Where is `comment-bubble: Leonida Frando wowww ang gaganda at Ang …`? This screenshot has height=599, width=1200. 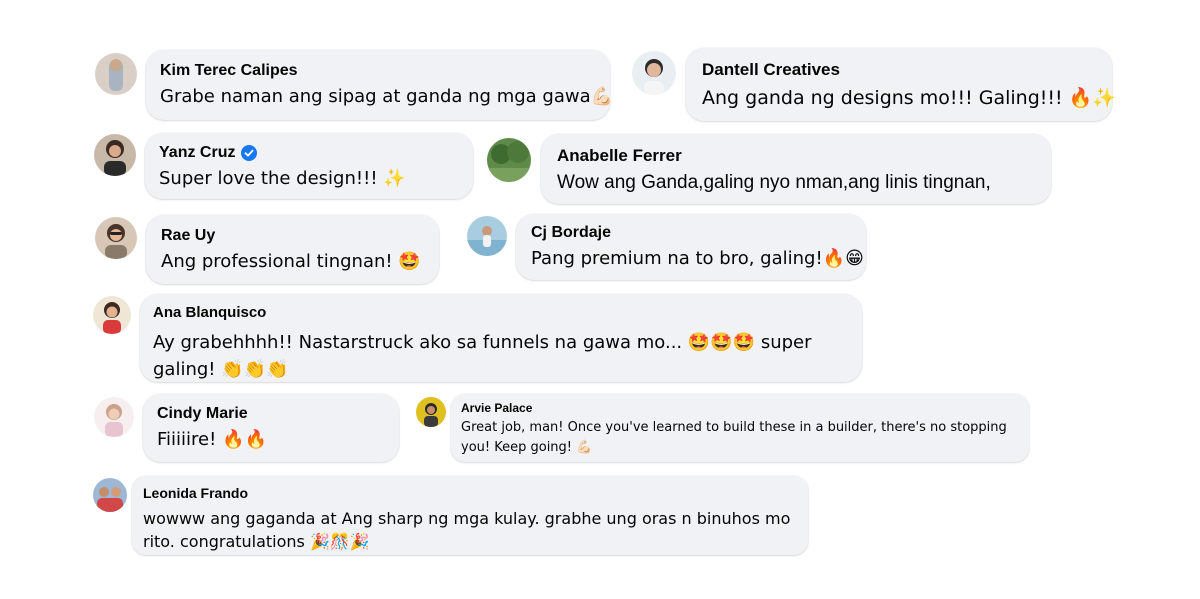
comment-bubble: Leonida Frando wowww ang gaganda at Ang … is located at coordinates (470, 515).